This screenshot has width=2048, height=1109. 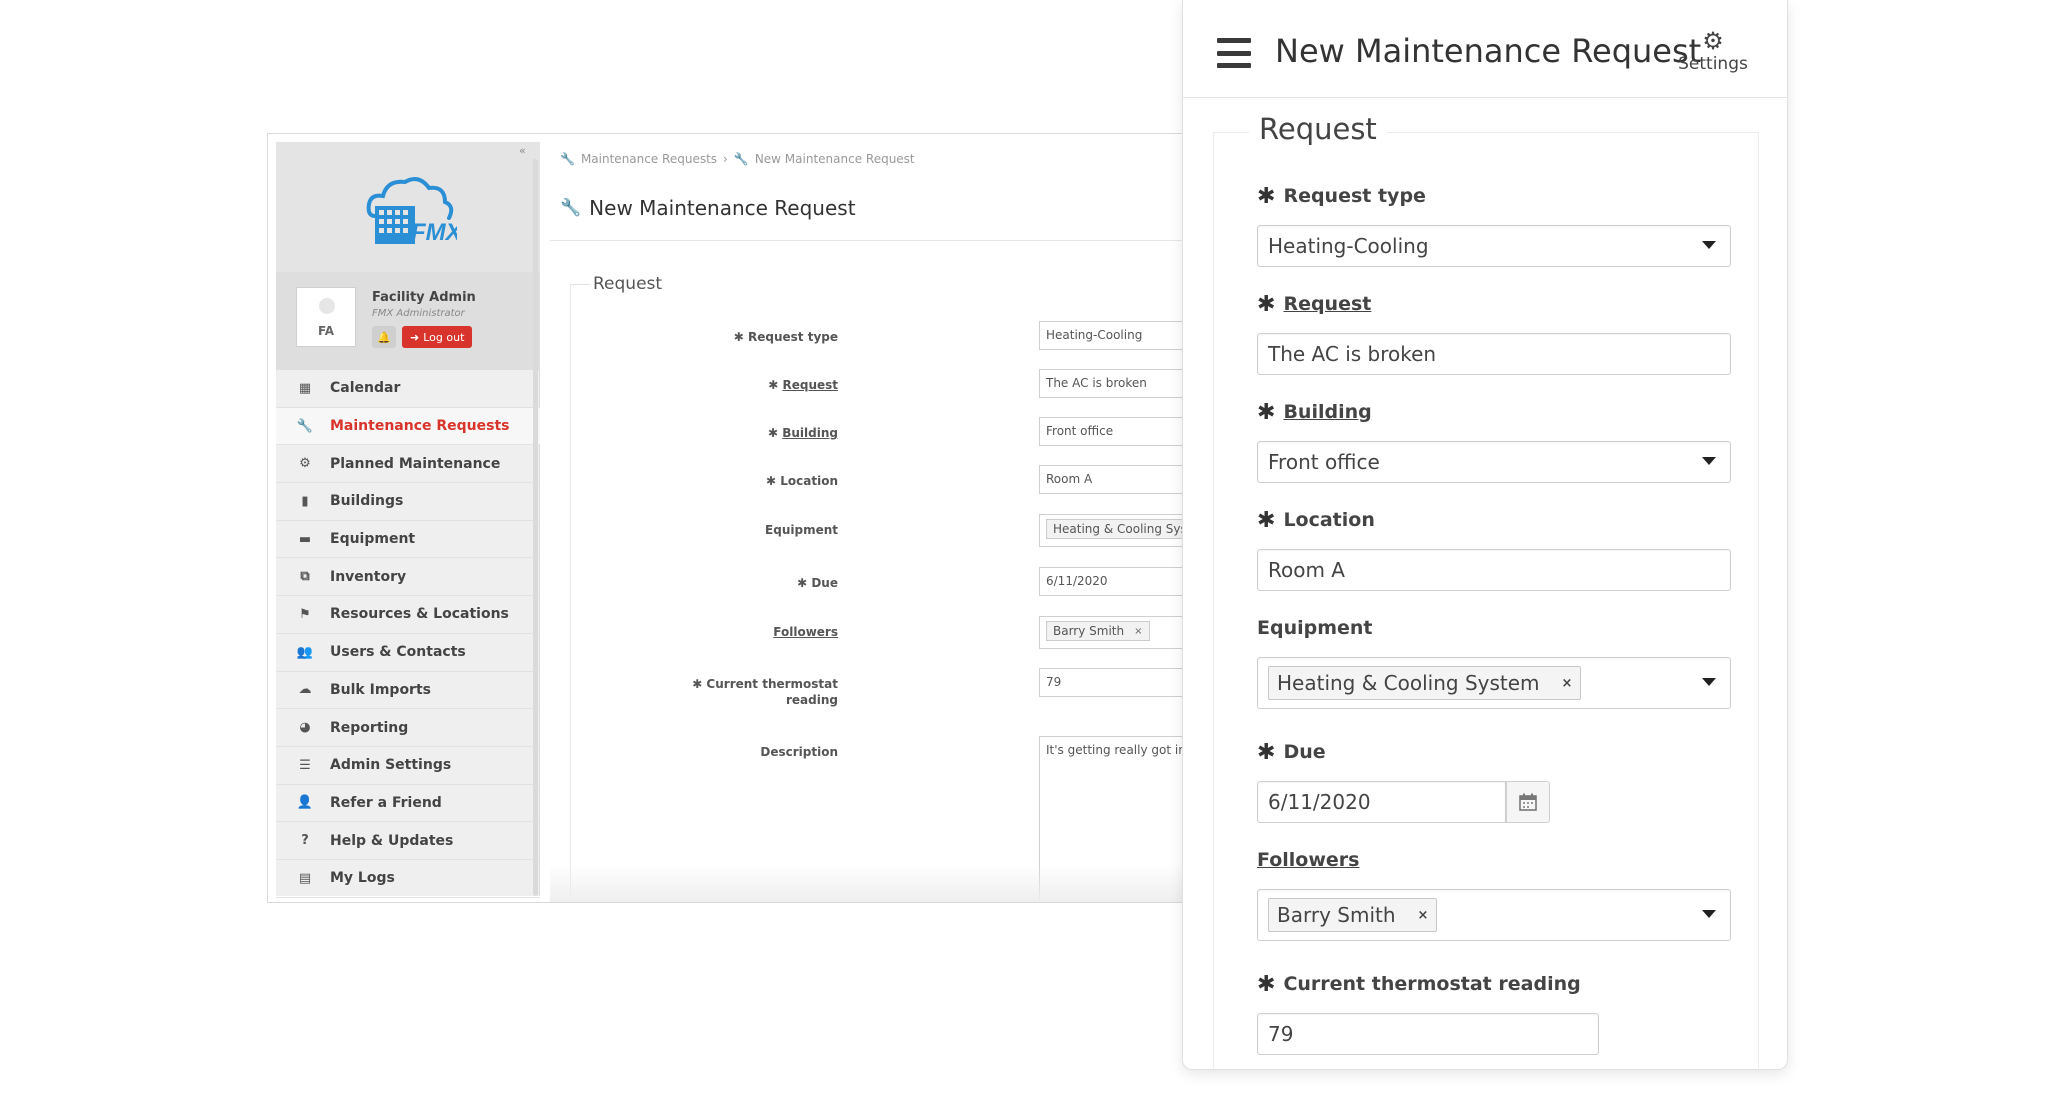 What do you see at coordinates (305, 765) in the screenshot?
I see `sliders-icon: ☰` at bounding box center [305, 765].